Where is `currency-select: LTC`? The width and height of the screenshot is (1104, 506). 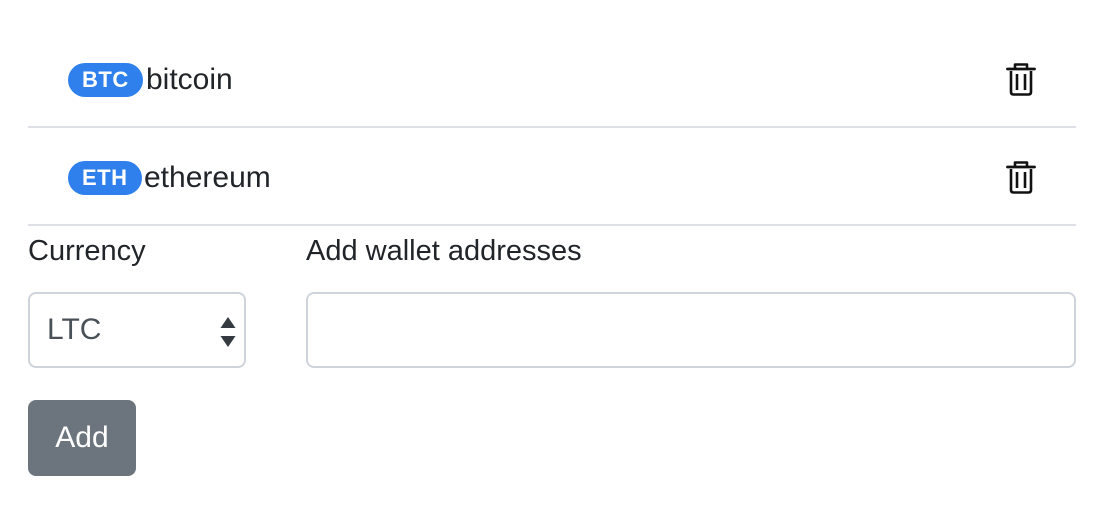
currency-select: LTC is located at coordinates (137, 330).